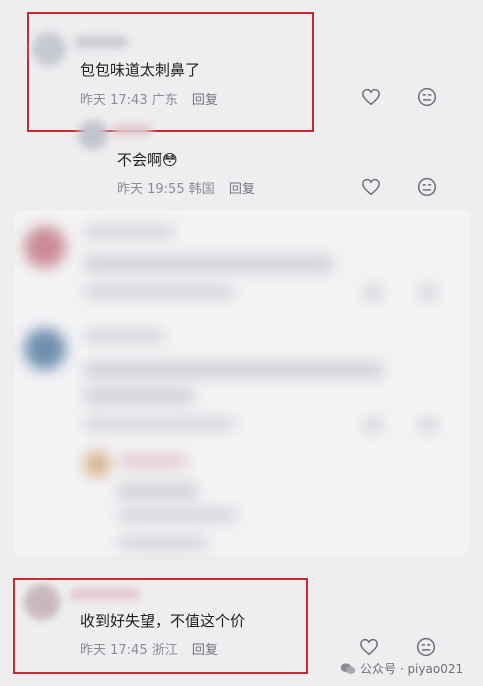  Describe the element at coordinates (186, 187) in the screenshot. I see `comment-meta: 昨天 19:55 韩国 回复` at that location.